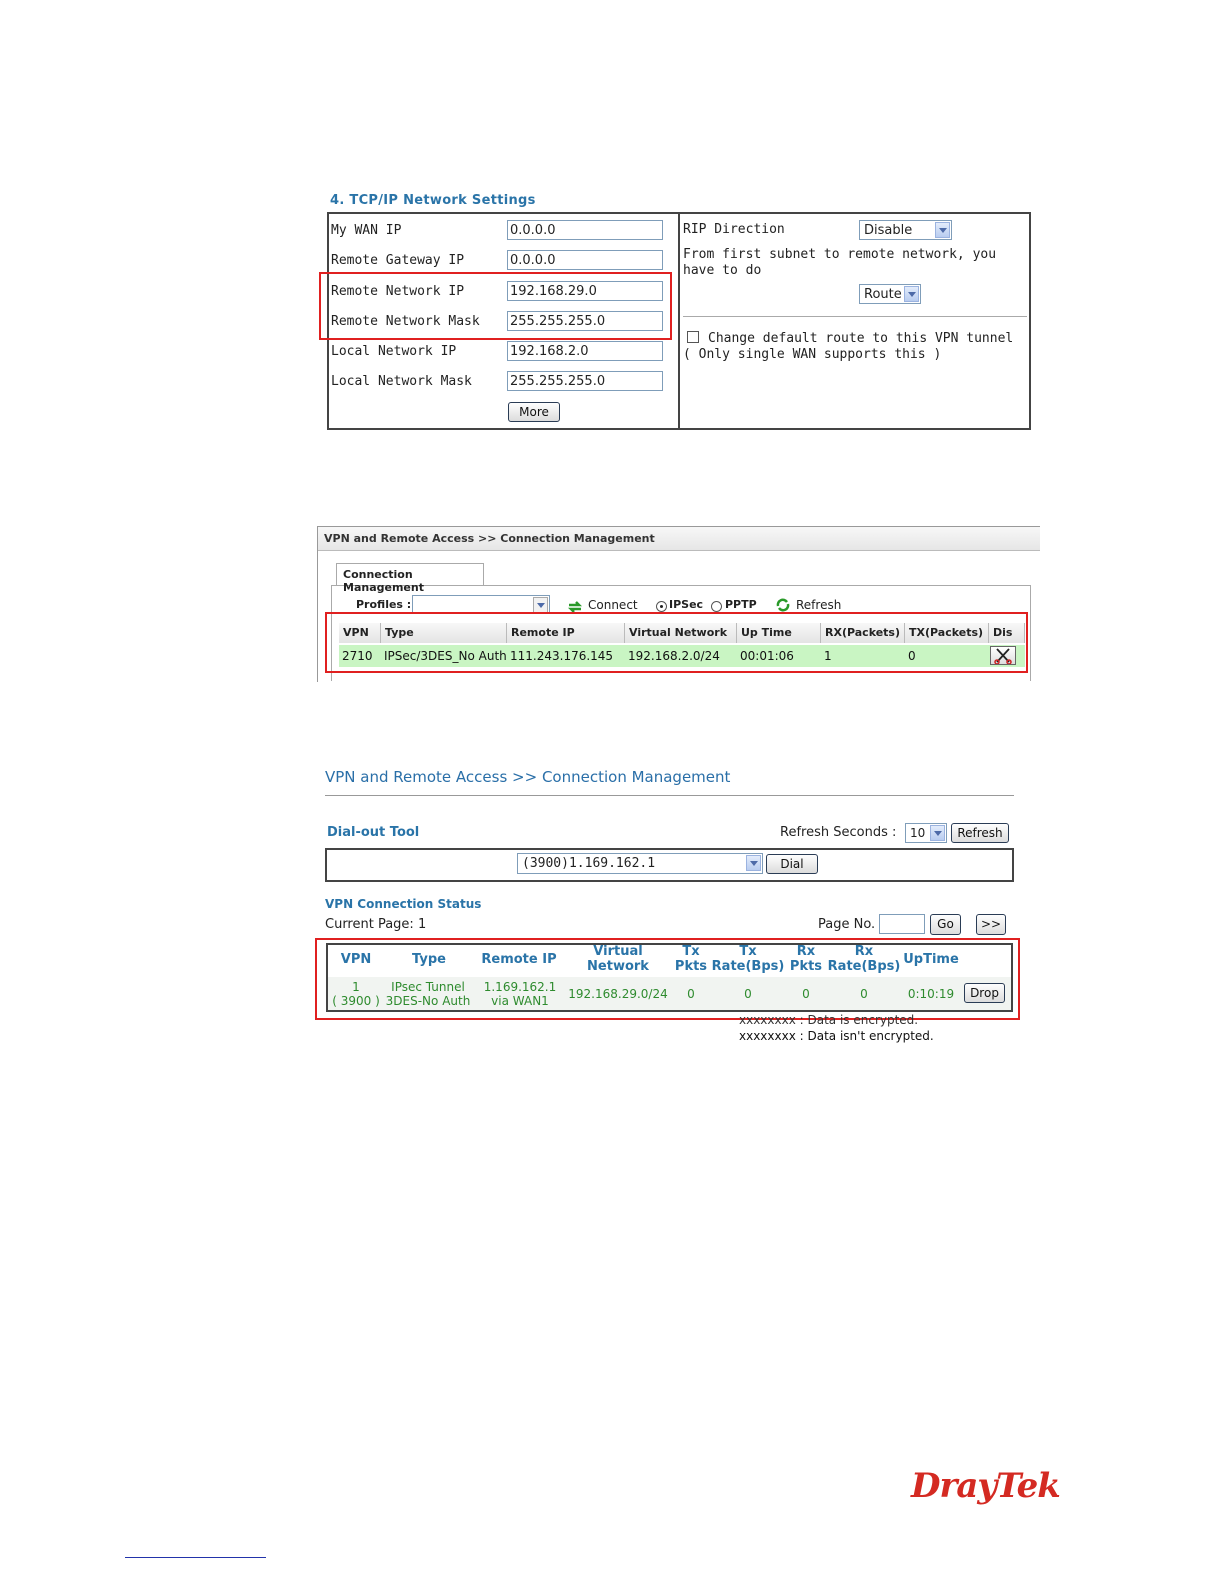 This screenshot has width=1224, height=1584. I want to click on refresh-button: Refresh, so click(980, 833).